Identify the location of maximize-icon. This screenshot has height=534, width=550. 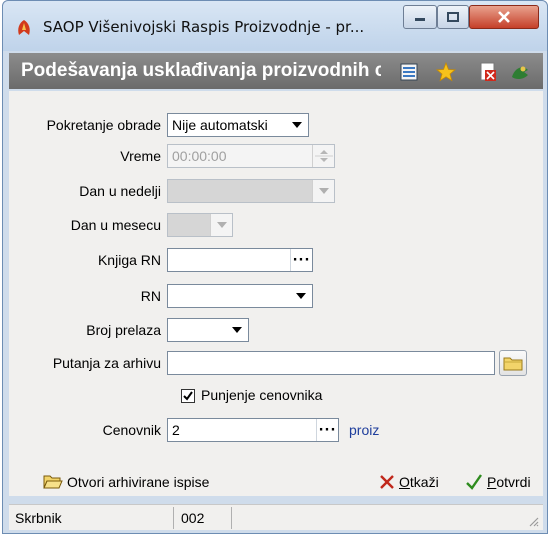
(453, 17).